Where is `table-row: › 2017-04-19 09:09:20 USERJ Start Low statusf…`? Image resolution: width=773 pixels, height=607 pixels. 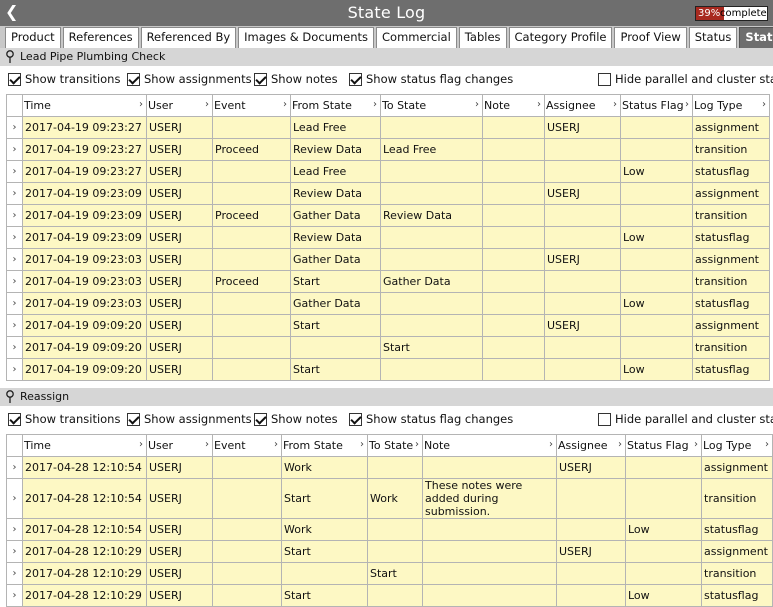 table-row: › 2017-04-19 09:09:20 USERJ Start Low statusf… is located at coordinates (388, 369).